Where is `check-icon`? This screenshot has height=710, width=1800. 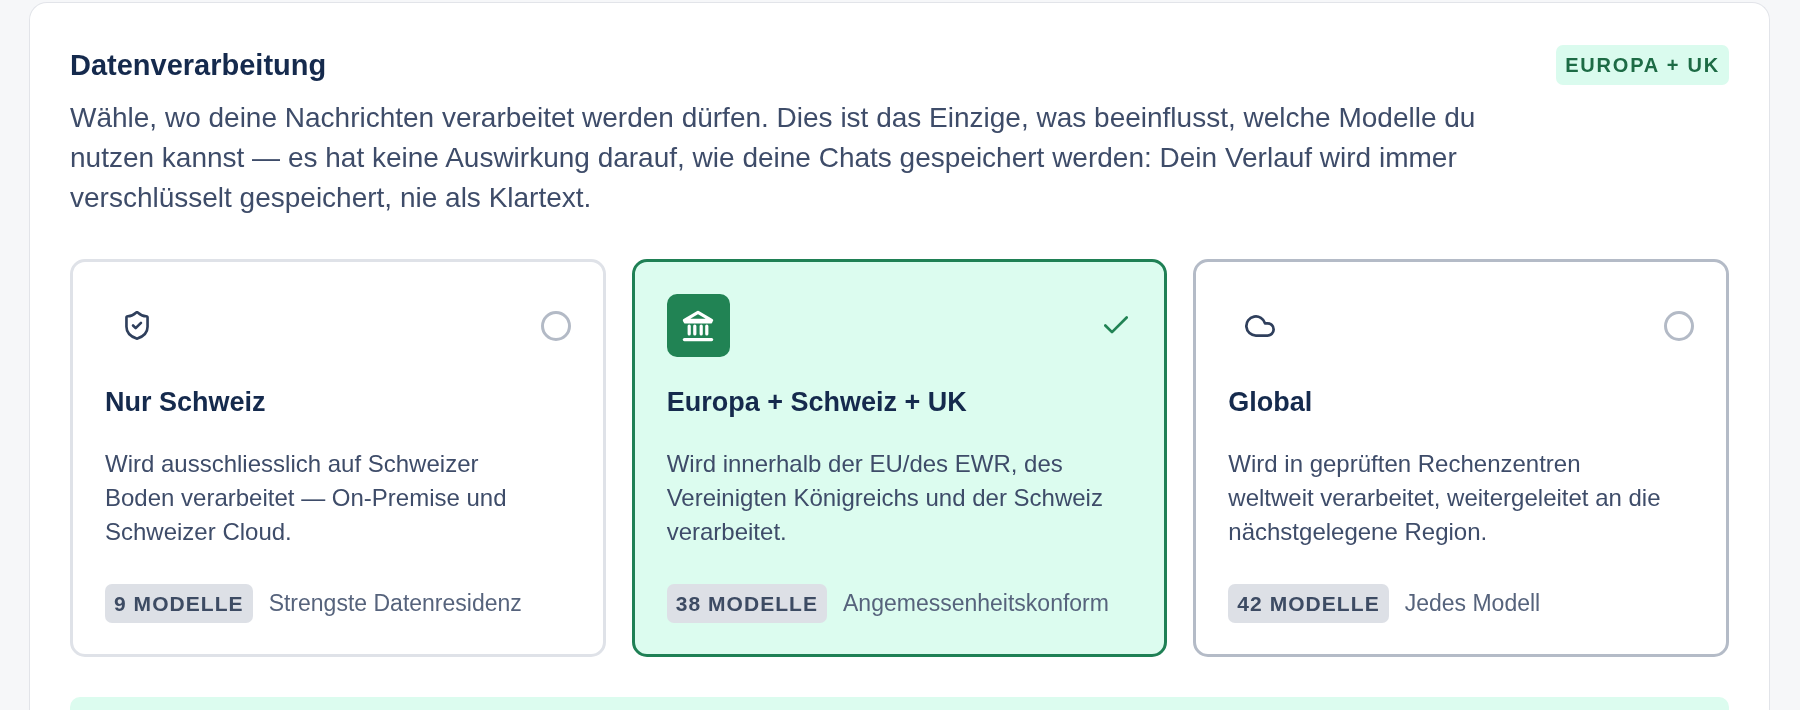
check-icon is located at coordinates (1116, 325).